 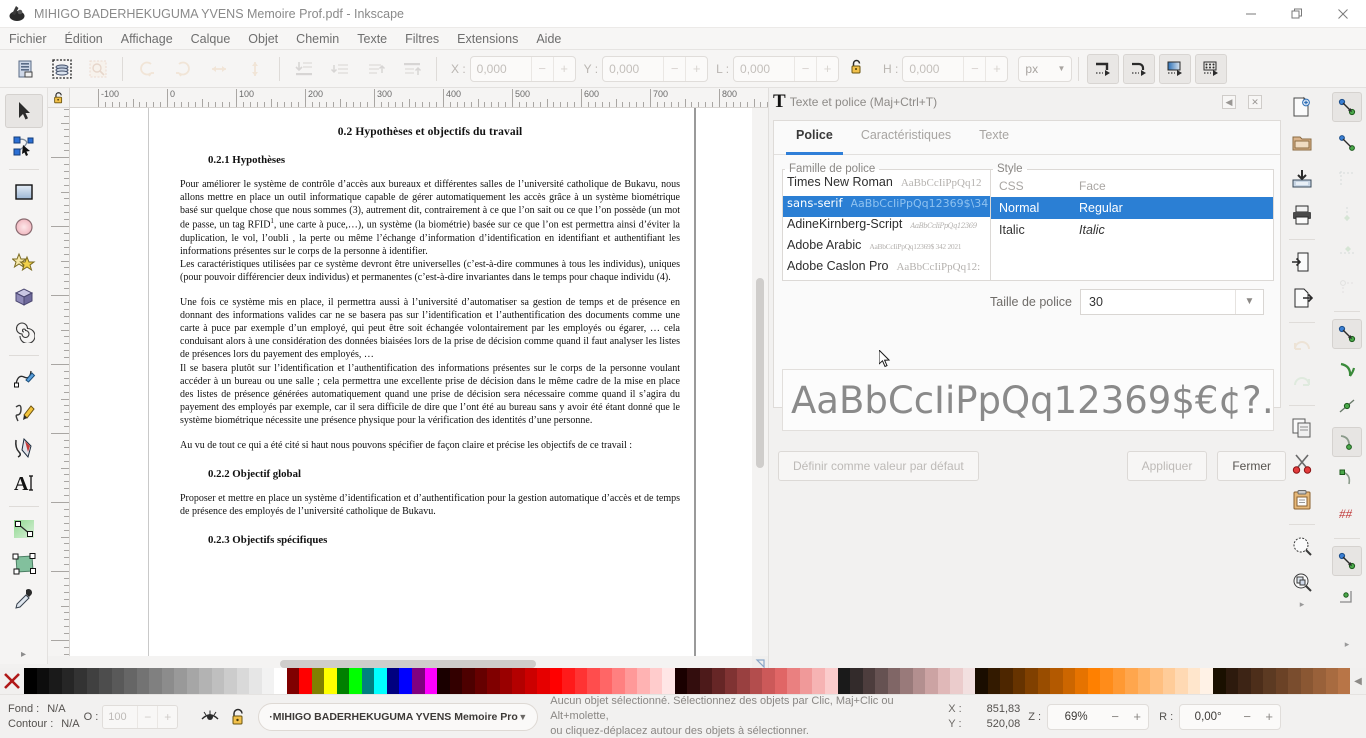 I want to click on opacity-value: 100, so click(x=120, y=717).